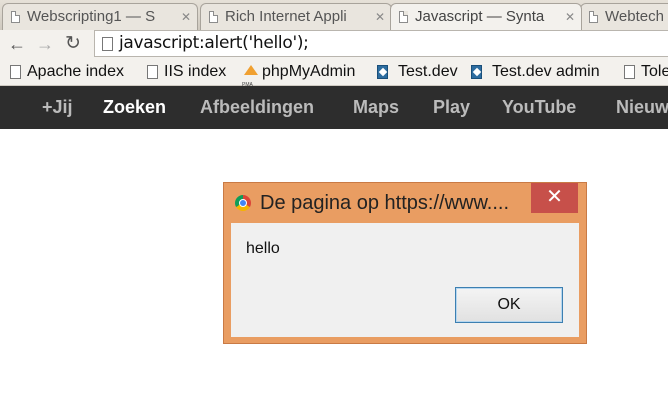 This screenshot has height=409, width=668. What do you see at coordinates (214, 43) in the screenshot?
I see `url-text: javascript:alert('hello');` at bounding box center [214, 43].